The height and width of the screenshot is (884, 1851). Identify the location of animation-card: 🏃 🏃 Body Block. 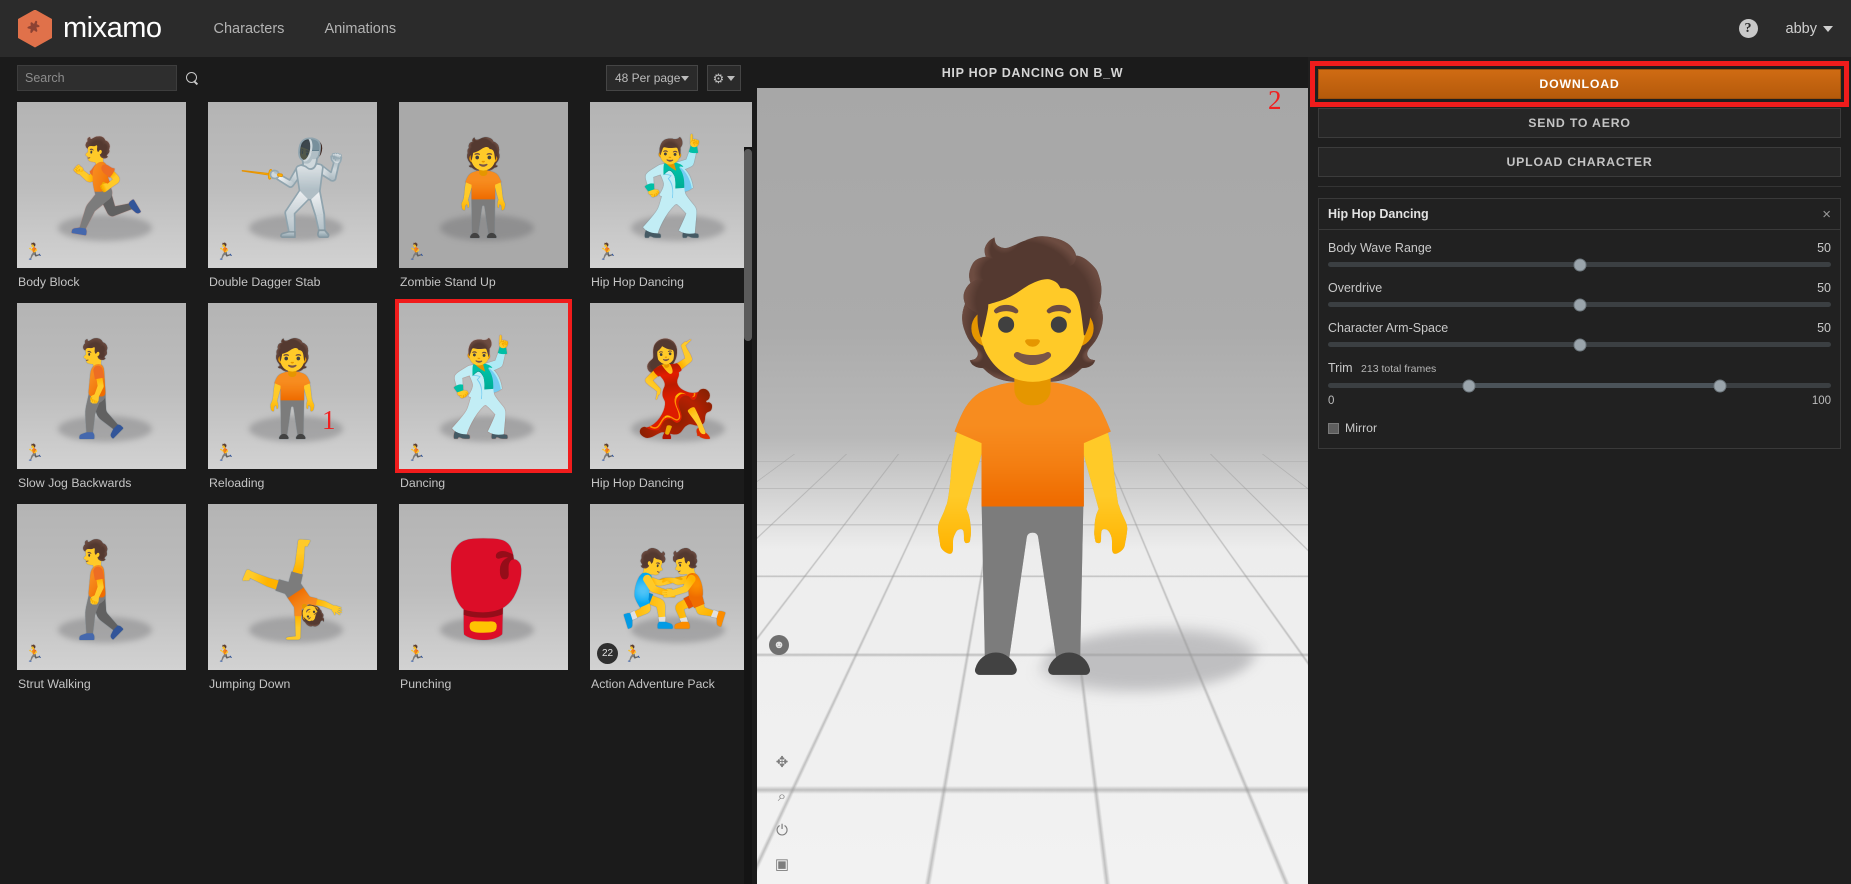
(101, 195).